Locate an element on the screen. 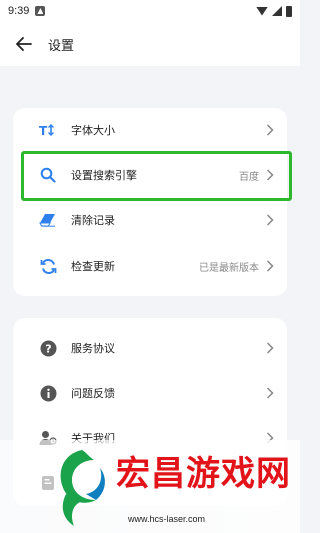 This screenshot has height=533, width=320. search-icon is located at coordinates (48, 175).